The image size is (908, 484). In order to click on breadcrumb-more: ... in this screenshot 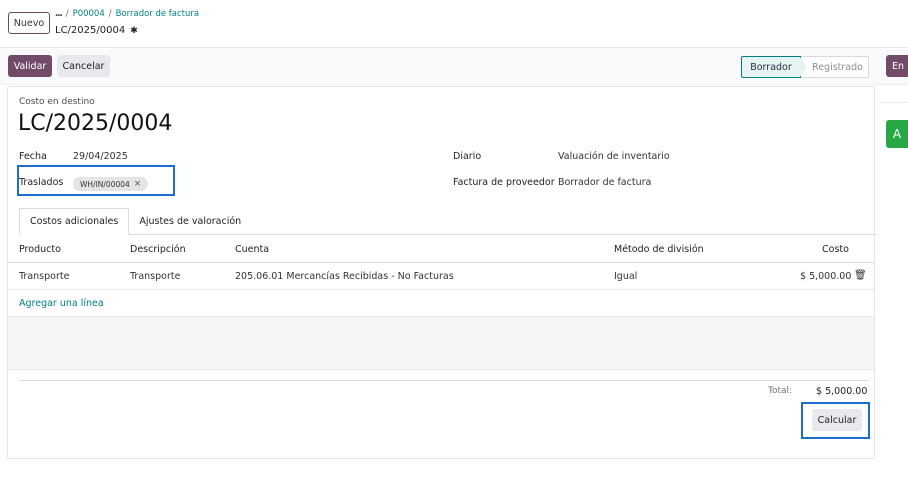, I will do `click(59, 14)`.